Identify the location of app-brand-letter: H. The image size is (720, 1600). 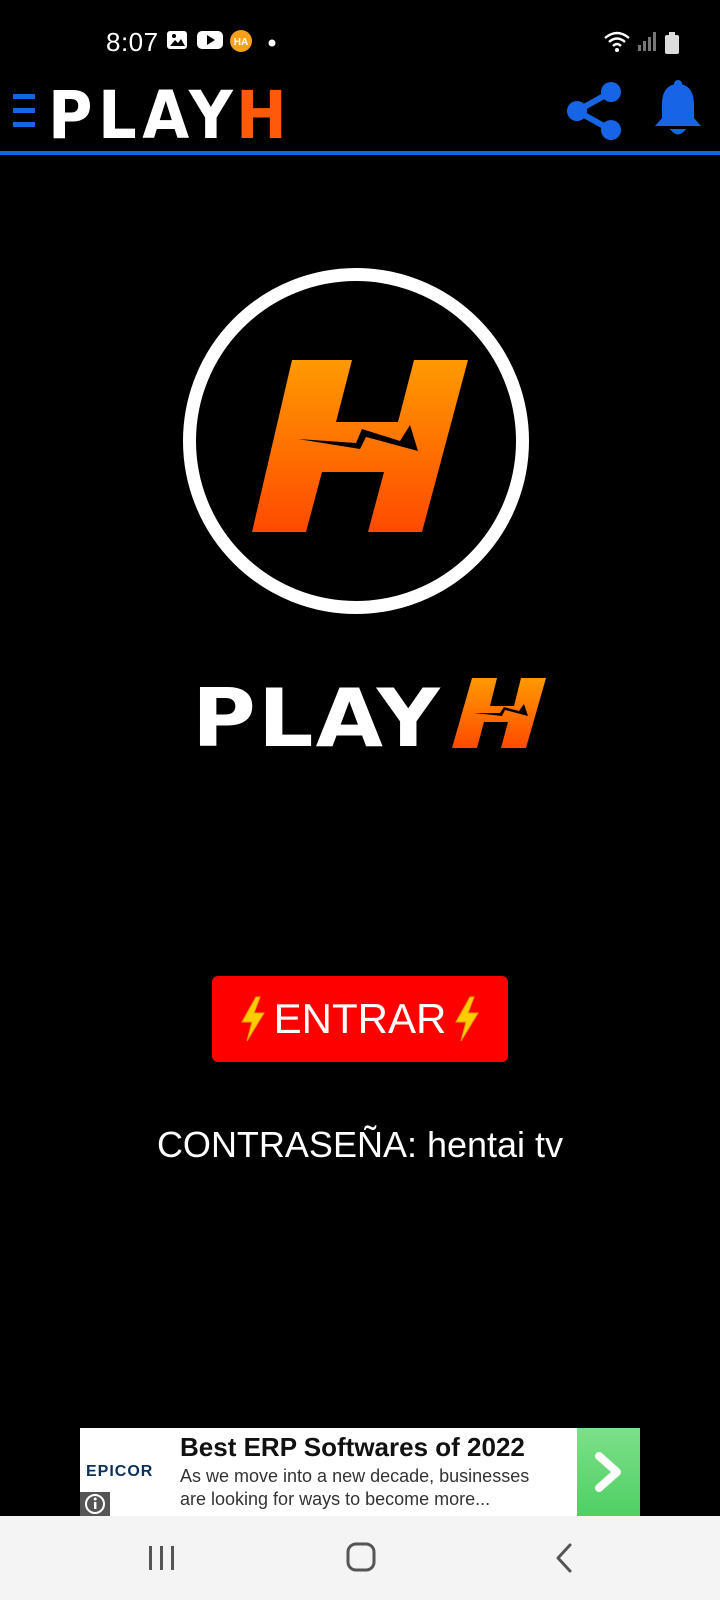
(264, 115).